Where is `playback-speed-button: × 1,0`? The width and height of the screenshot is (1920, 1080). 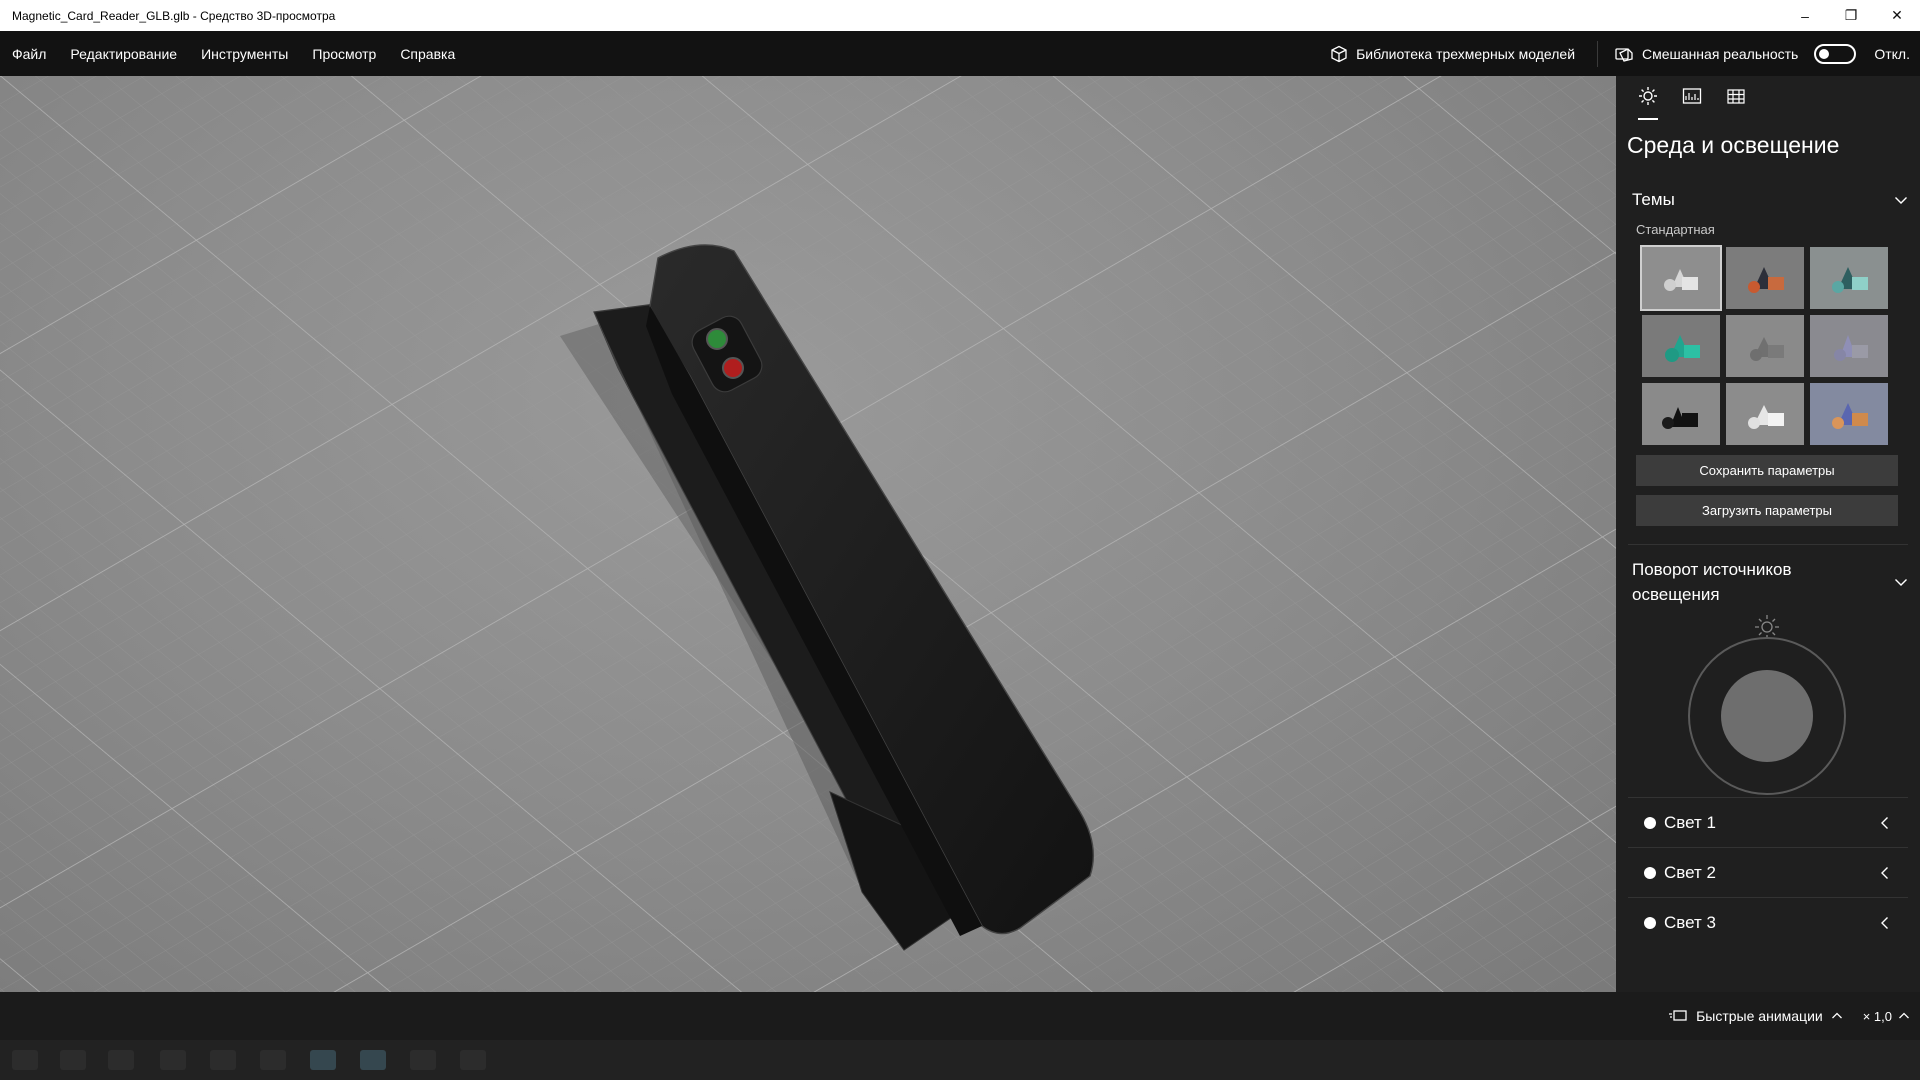
playback-speed-button: × 1,0 is located at coordinates (1891, 1016).